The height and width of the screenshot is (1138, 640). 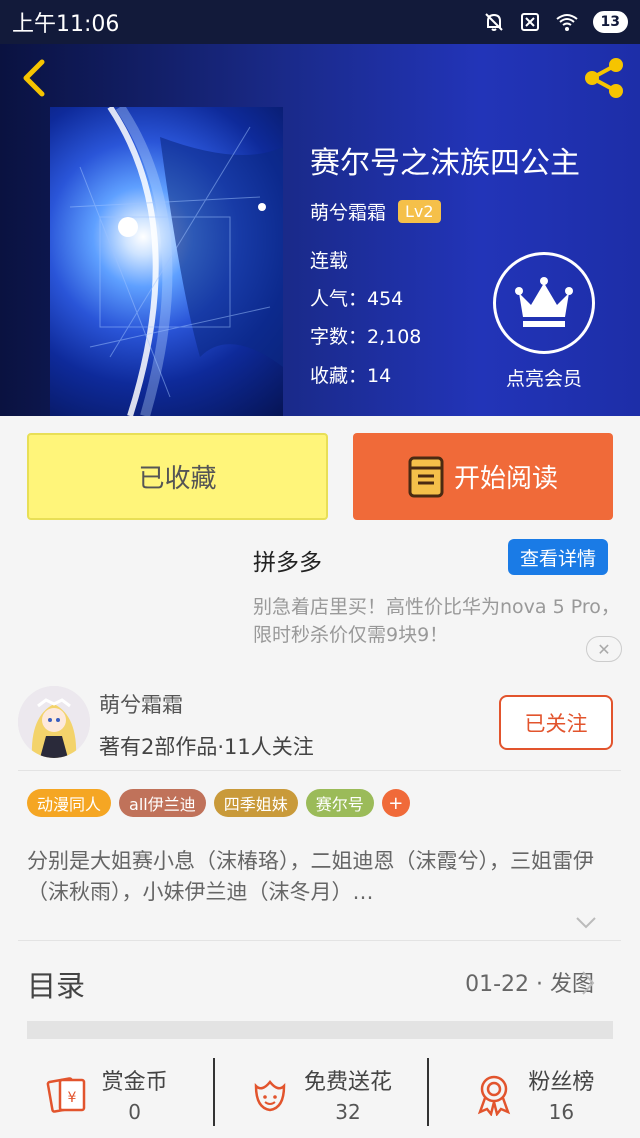 What do you see at coordinates (604, 78) in the screenshot?
I see `share-icon` at bounding box center [604, 78].